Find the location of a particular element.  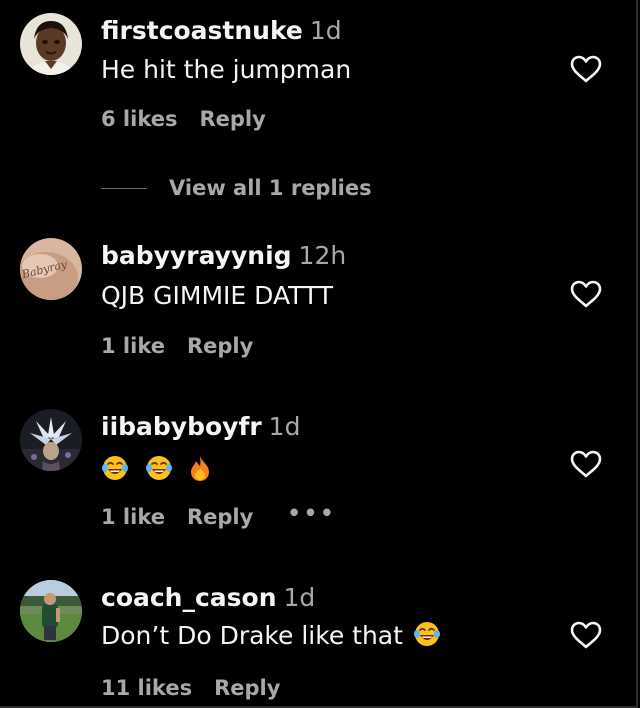

like-count: 11 likes is located at coordinates (146, 688).